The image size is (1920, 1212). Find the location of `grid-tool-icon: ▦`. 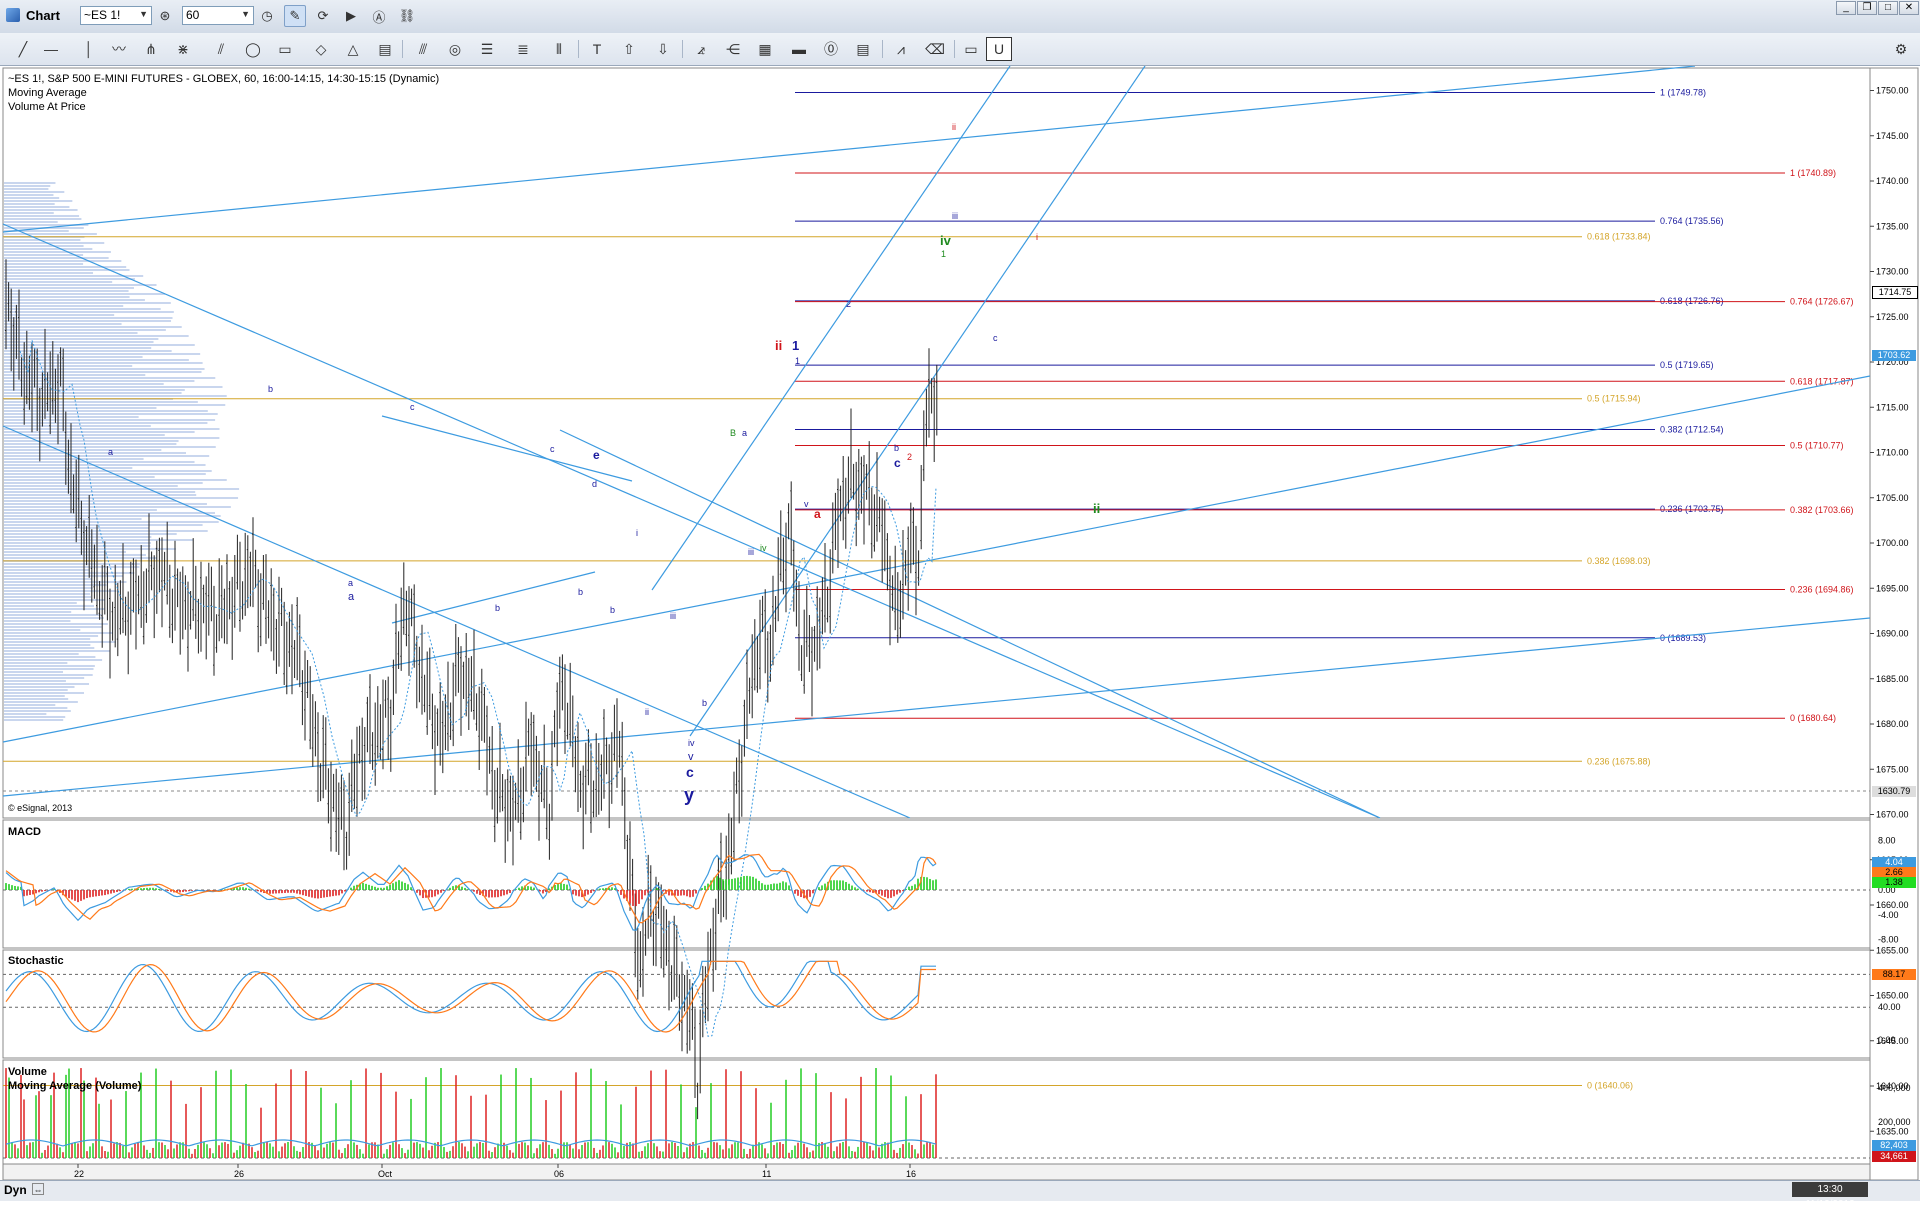

grid-tool-icon: ▦ is located at coordinates (765, 49).